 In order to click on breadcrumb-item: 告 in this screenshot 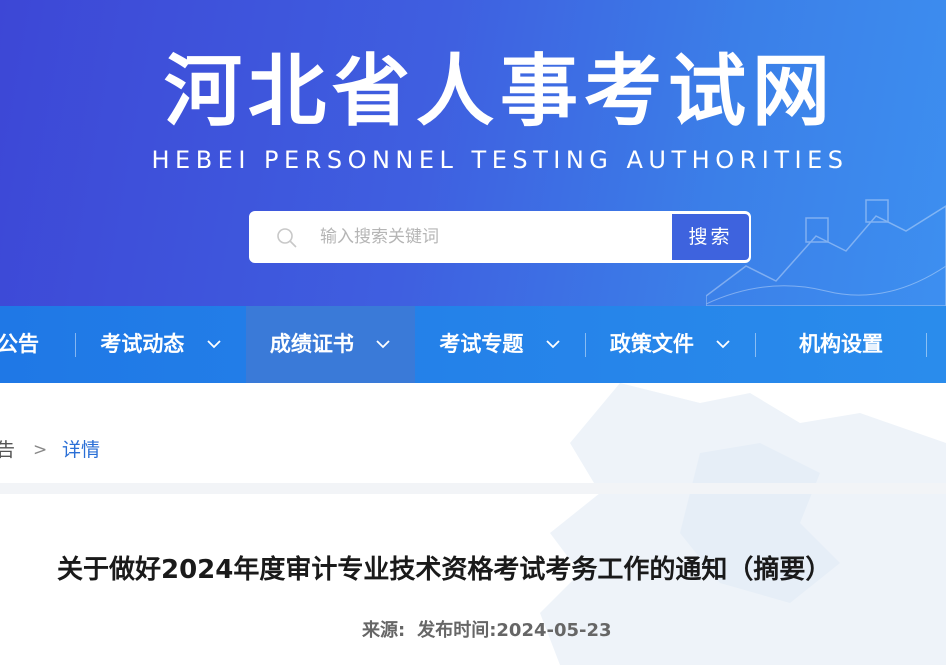, I will do `click(7, 450)`.